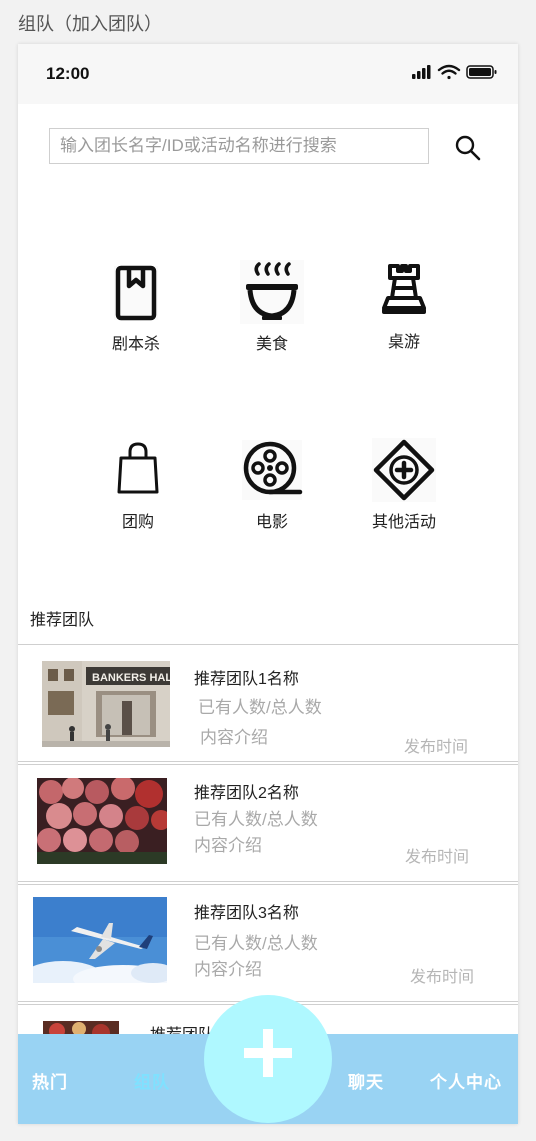  I want to click on team-card-2: 推荐团队2名称 已有人数/总人数 内容介绍 发布时间, so click(268, 823).